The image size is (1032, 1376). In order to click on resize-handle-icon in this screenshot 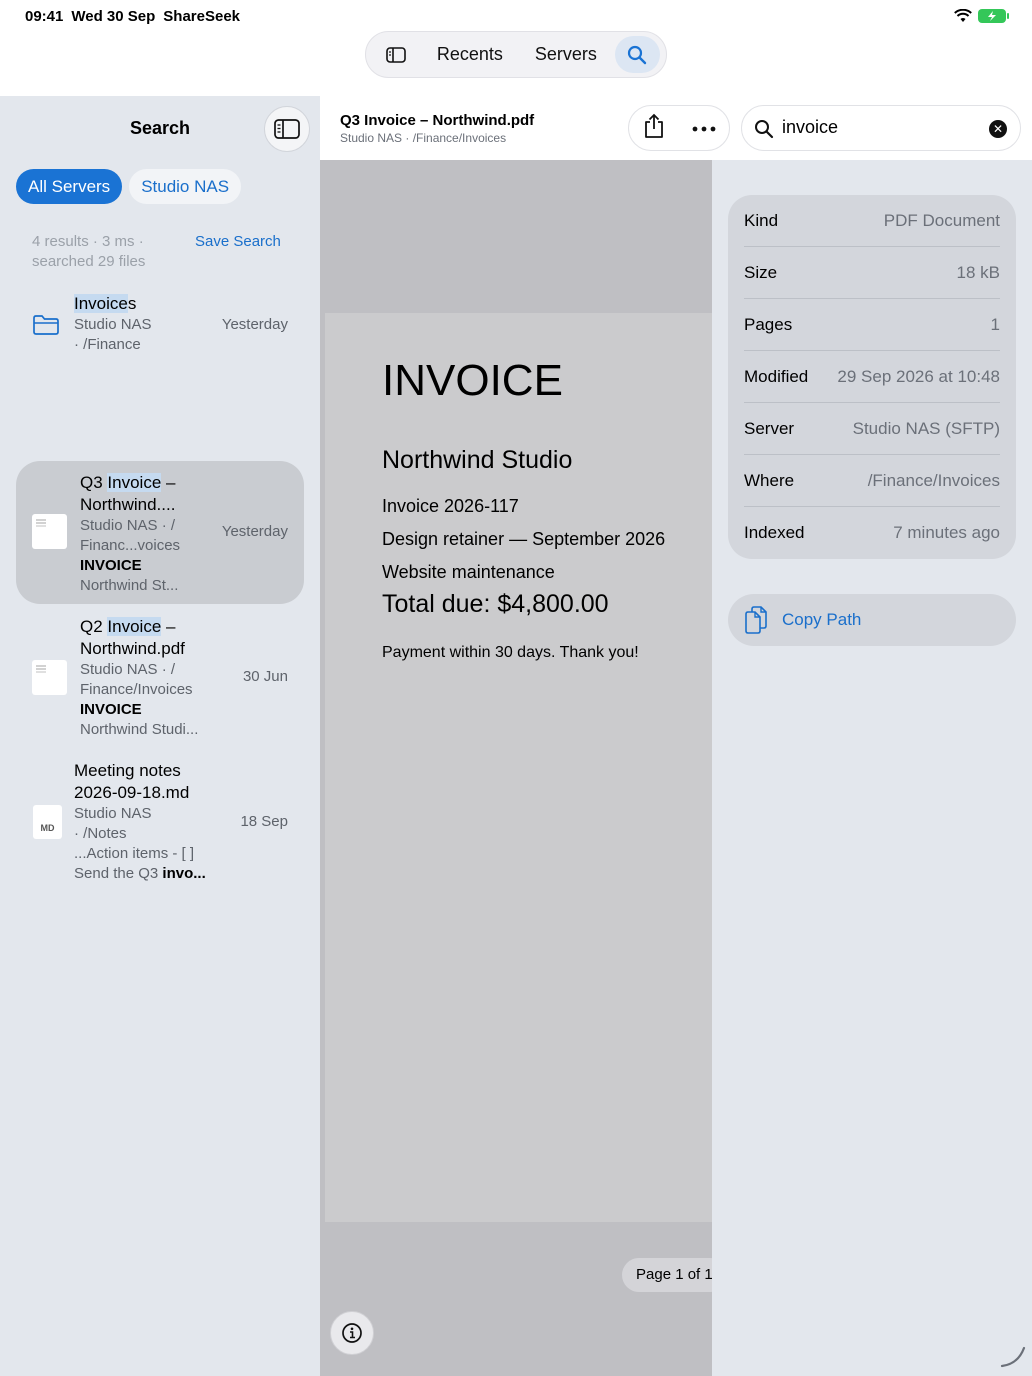, I will do `click(1013, 1355)`.